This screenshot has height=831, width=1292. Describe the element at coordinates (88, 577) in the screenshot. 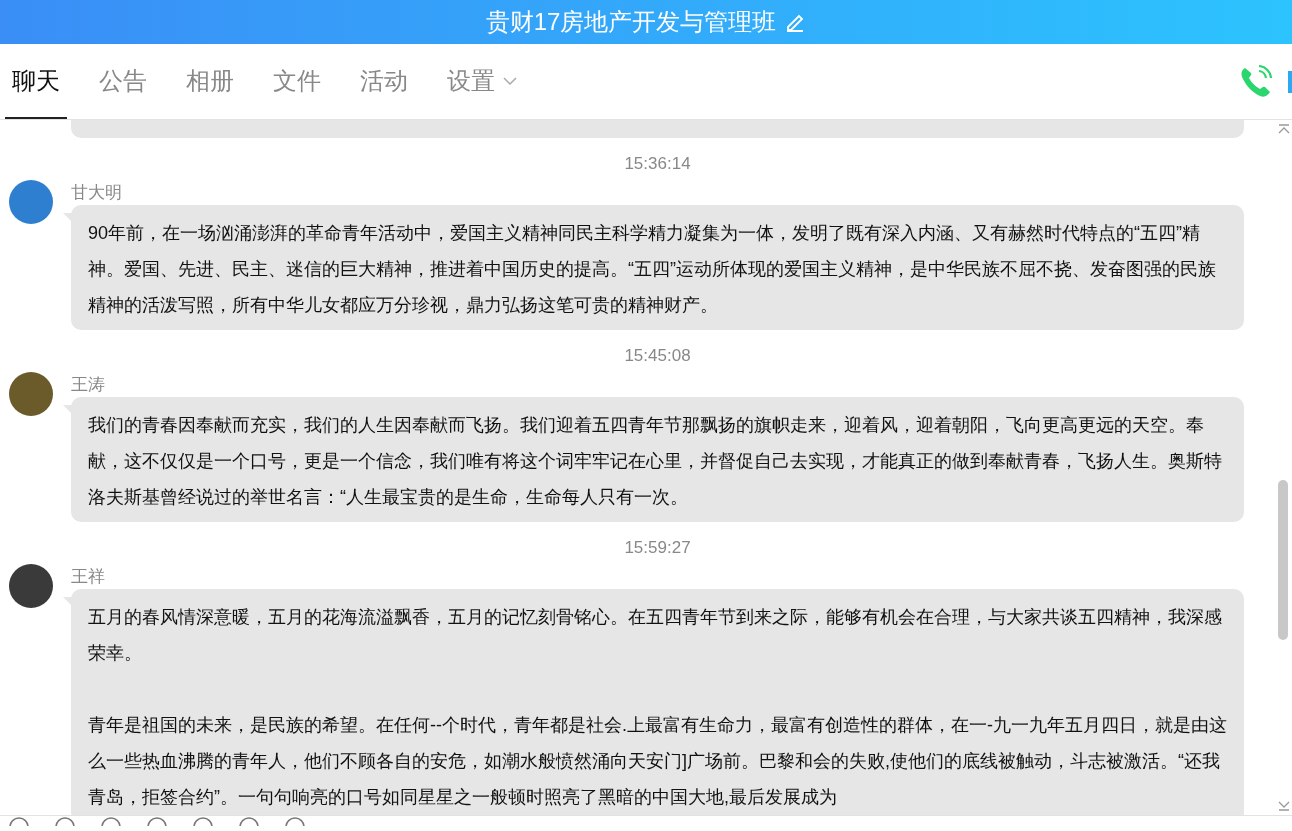

I see `sender-name: 王祥` at that location.